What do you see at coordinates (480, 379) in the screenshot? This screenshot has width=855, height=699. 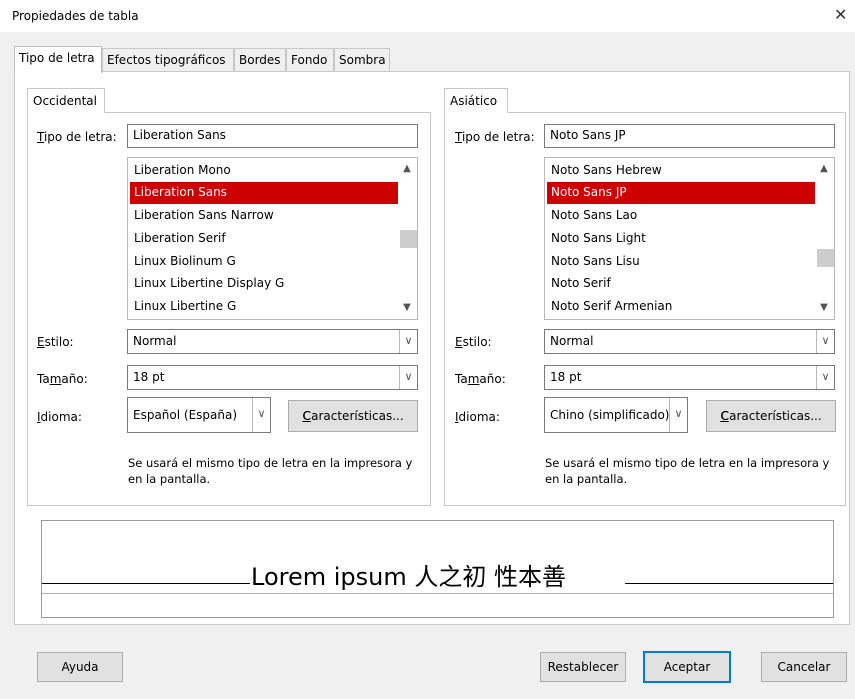 I see `asian-size-label: Tamaño:` at bounding box center [480, 379].